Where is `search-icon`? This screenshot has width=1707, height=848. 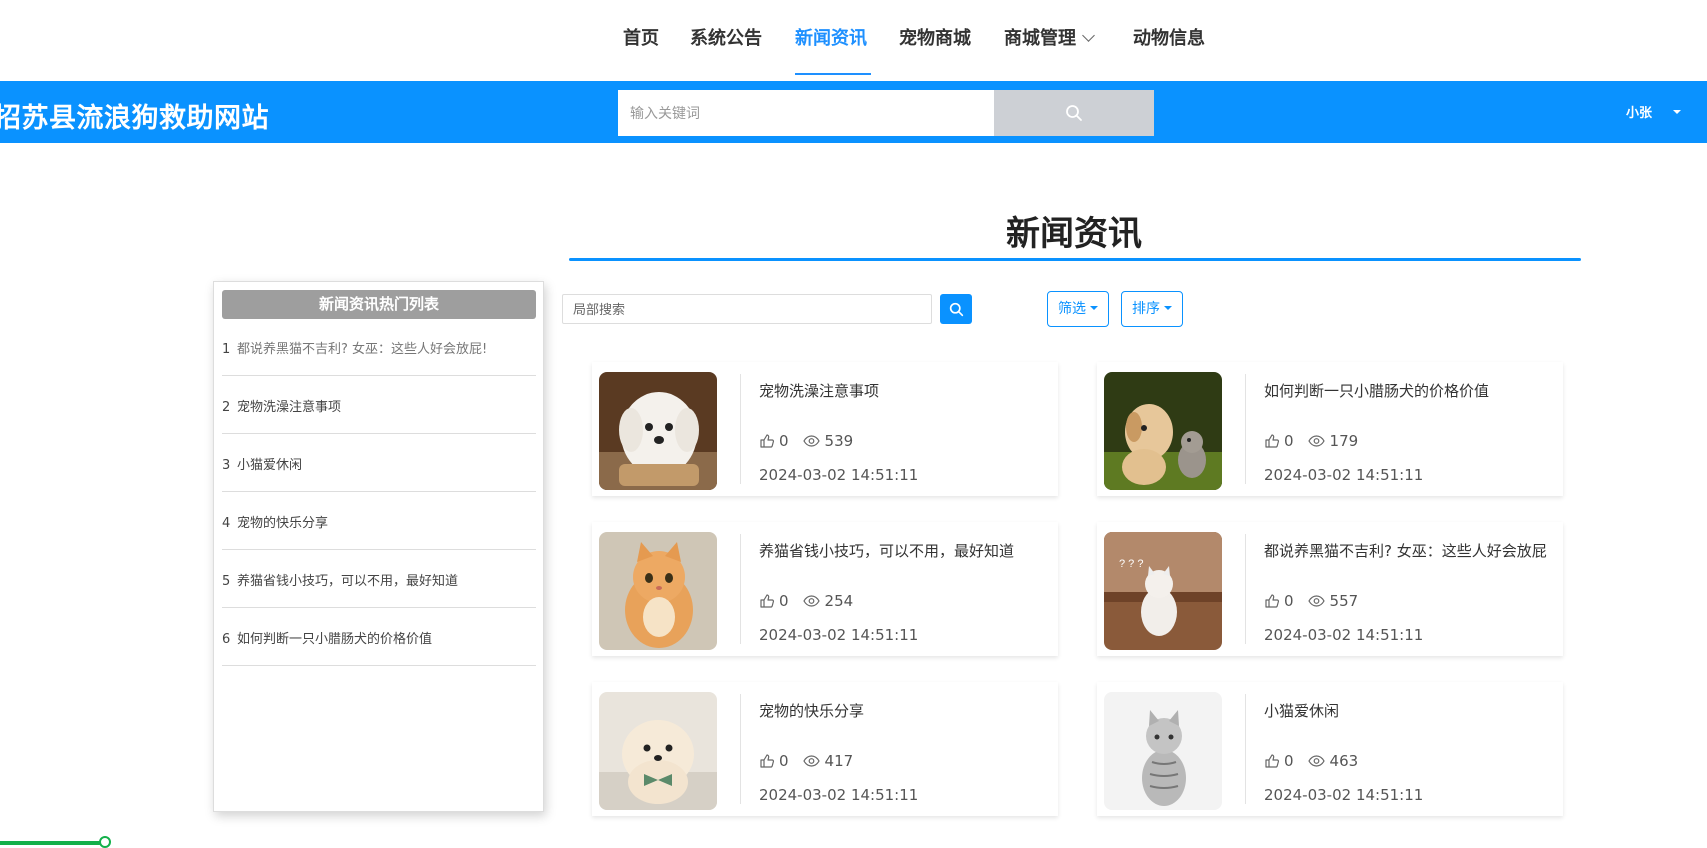 search-icon is located at coordinates (1074, 113).